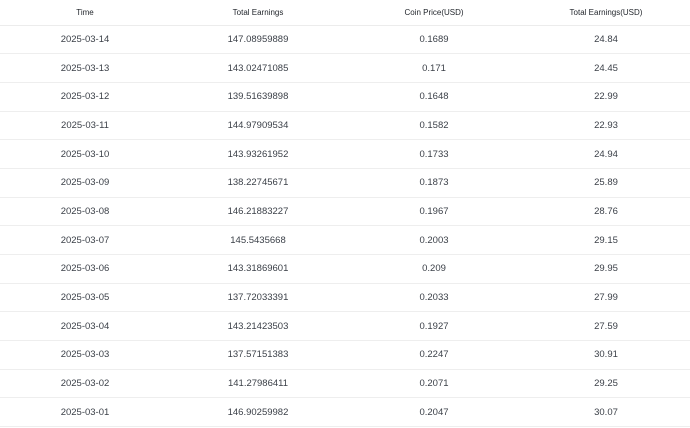 This screenshot has width=690, height=428. Describe the element at coordinates (85, 154) in the screenshot. I see `cell-time: 2025-03-10` at that location.